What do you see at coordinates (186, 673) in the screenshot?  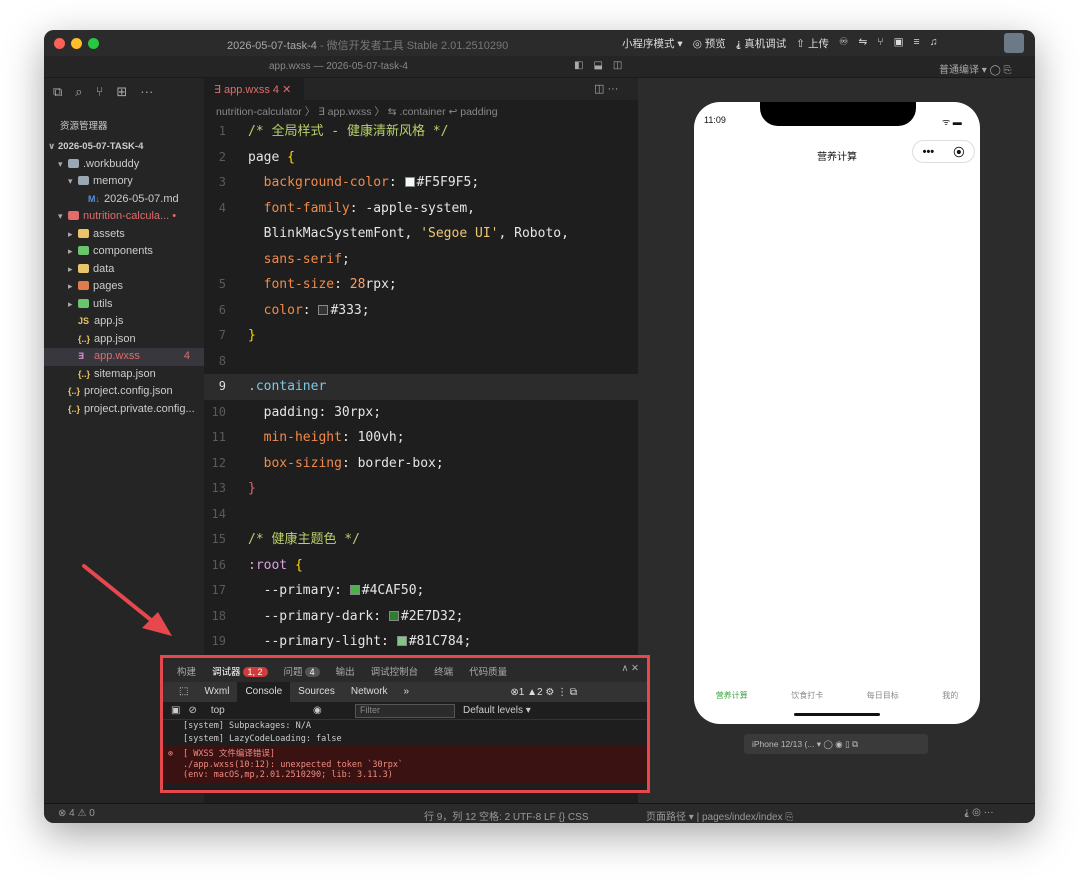 I see `panel-tab: 构建` at bounding box center [186, 673].